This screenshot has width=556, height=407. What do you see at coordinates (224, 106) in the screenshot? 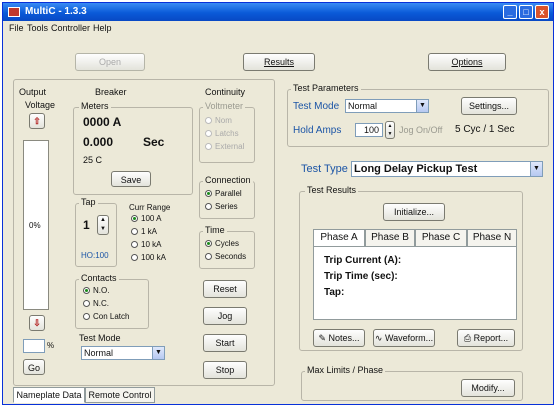
I see `voltmeter-label: Voltmeter` at bounding box center [224, 106].